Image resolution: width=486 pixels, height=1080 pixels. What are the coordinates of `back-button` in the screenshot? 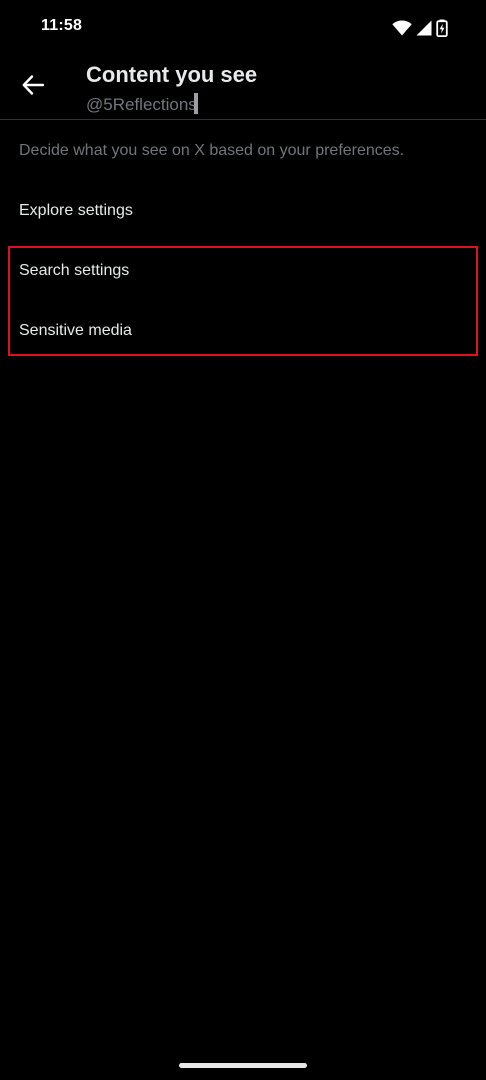 It's located at (33, 87).